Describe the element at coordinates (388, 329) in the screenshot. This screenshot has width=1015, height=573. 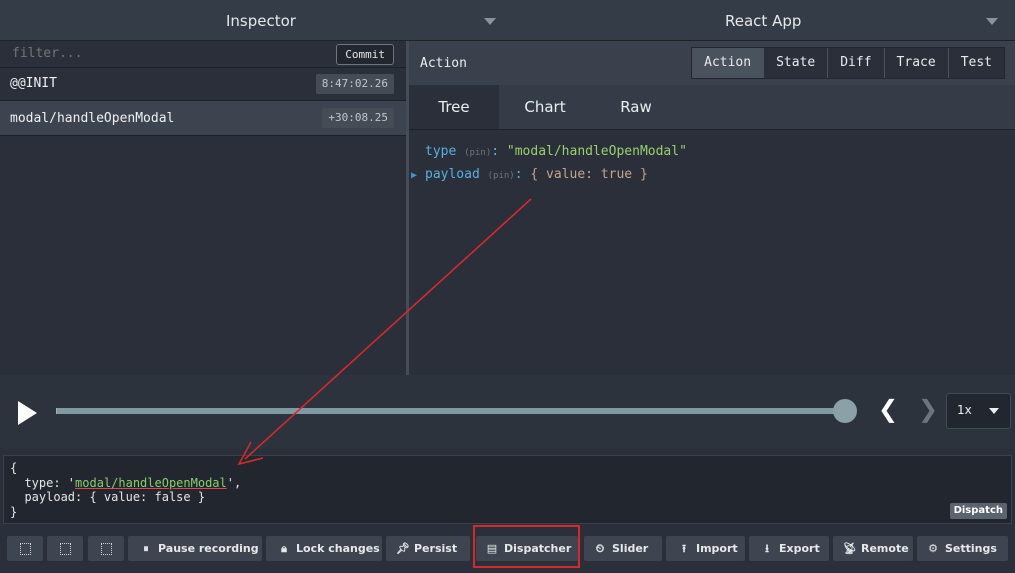
I see `arrow-line` at that location.